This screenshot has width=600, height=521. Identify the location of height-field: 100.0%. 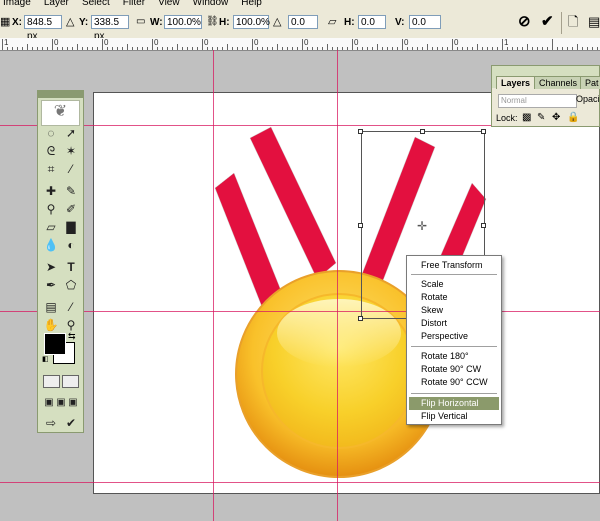
(251, 22).